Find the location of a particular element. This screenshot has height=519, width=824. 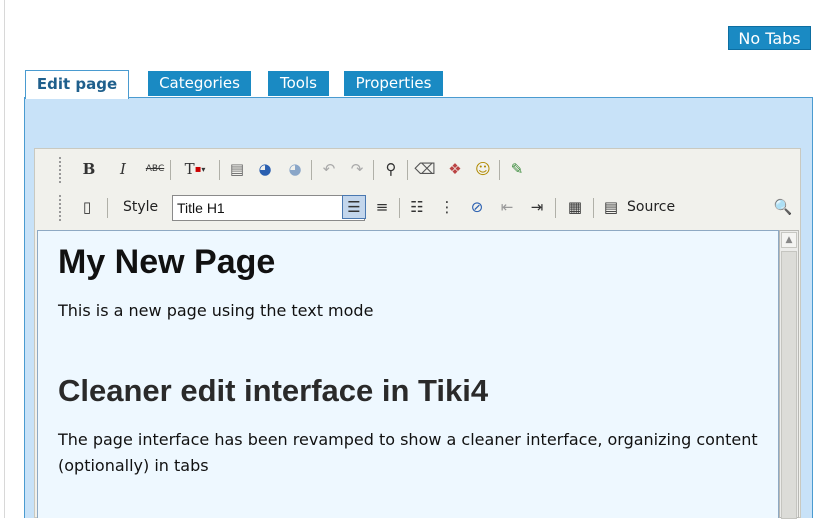

eraser-icon: ⌫ is located at coordinates (425, 169).